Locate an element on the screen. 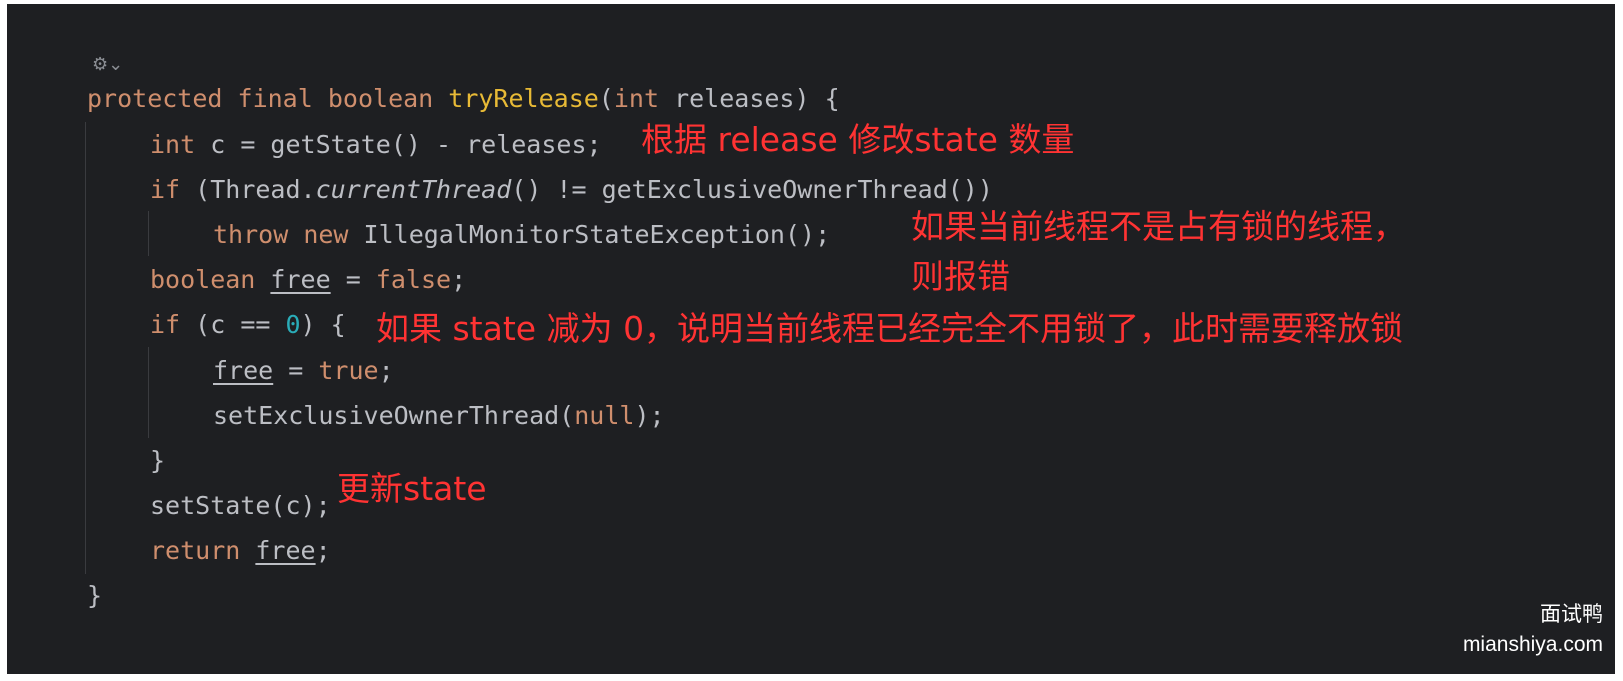 This screenshot has height=681, width=1623. ai-assistant-icon: ⚙⌄ is located at coordinates (107, 64).